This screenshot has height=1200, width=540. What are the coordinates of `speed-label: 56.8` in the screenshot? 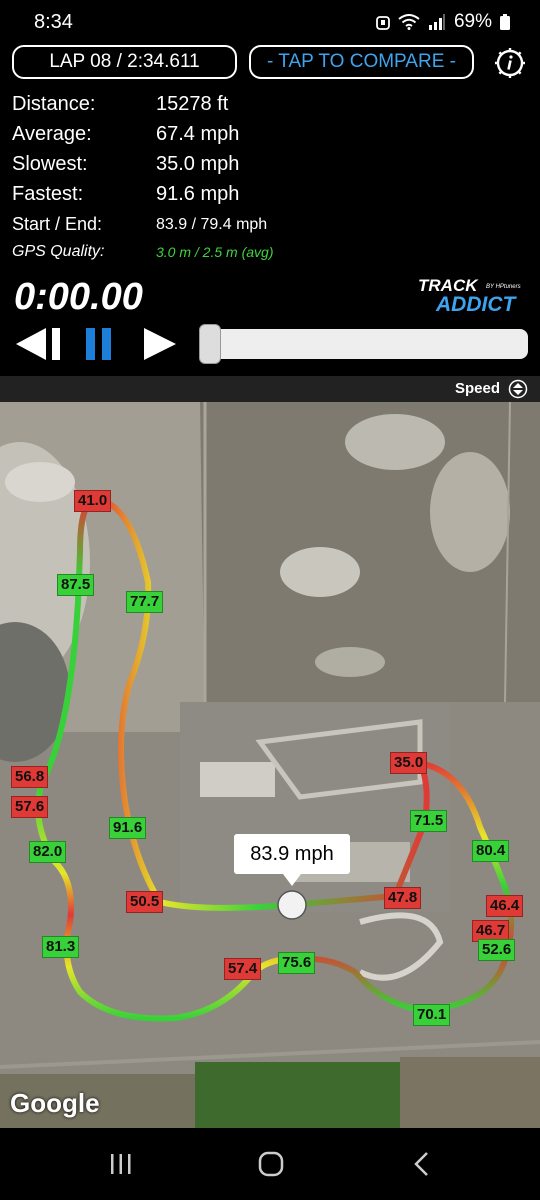 It's located at (30, 777).